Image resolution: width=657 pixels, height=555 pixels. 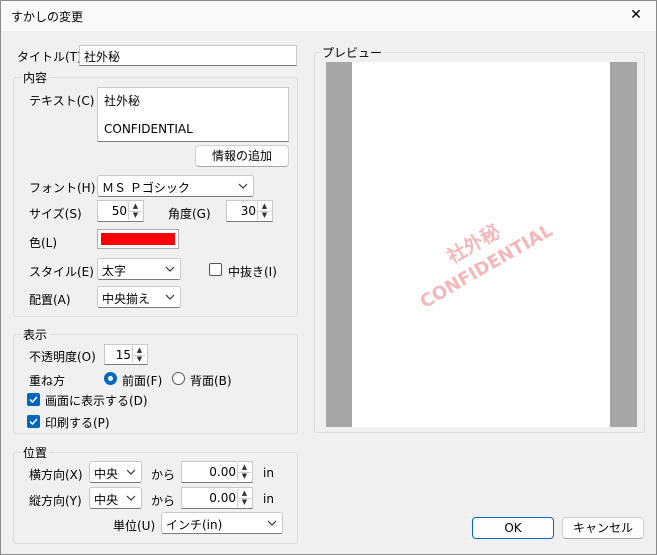 I want to click on horizontal-offset-spinner: 0.00 ▲ ▼, so click(x=217, y=472).